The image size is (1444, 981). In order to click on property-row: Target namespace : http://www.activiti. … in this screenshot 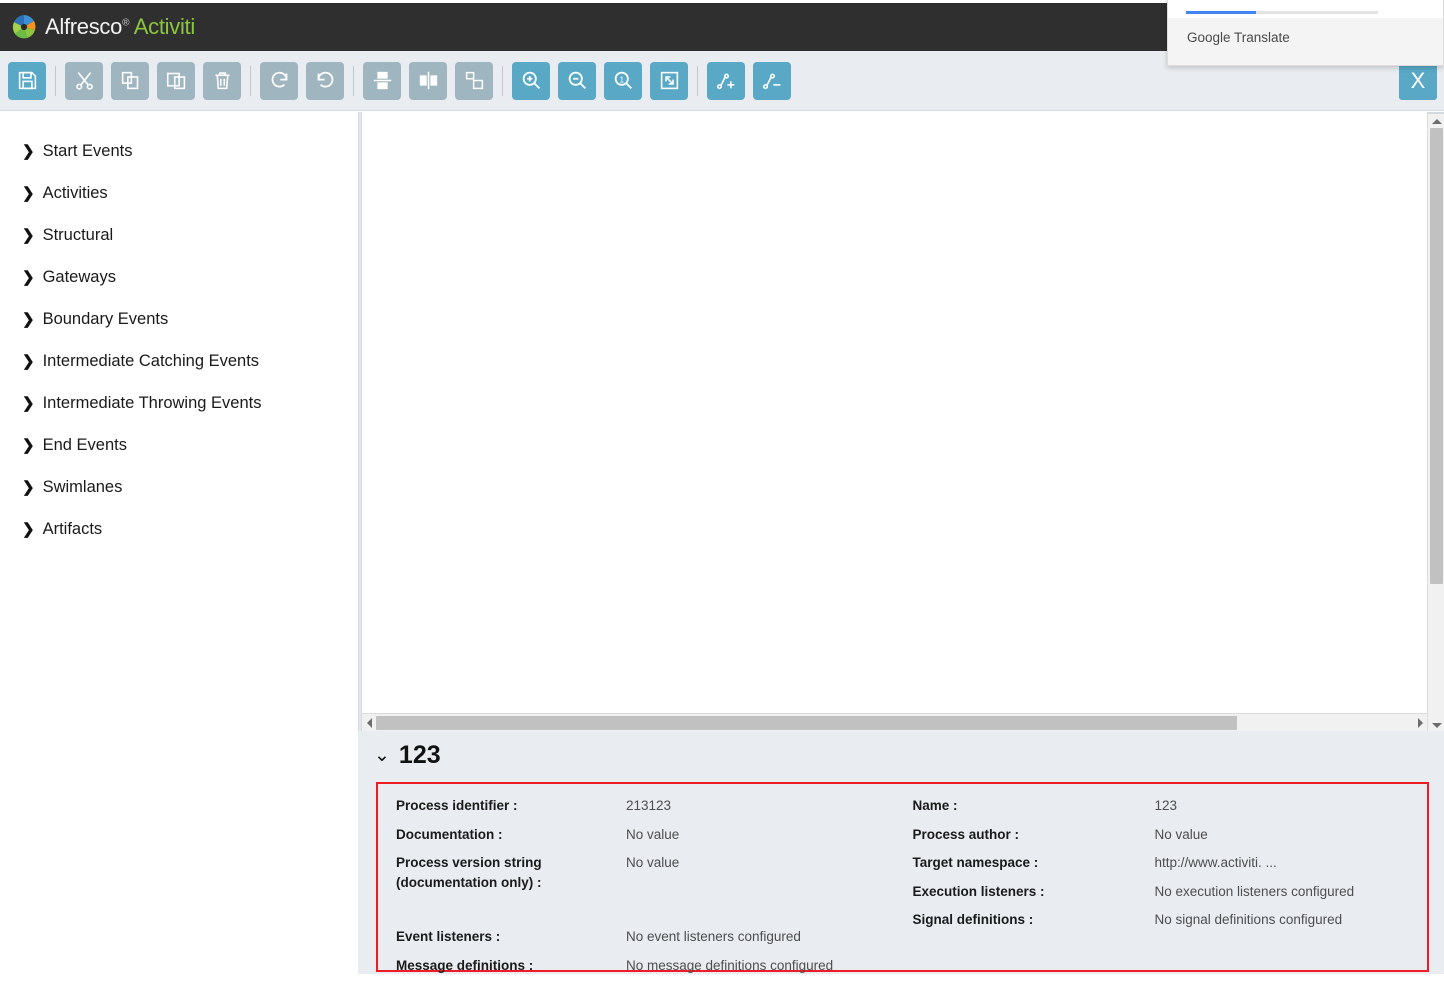, I will do `click(1165, 863)`.